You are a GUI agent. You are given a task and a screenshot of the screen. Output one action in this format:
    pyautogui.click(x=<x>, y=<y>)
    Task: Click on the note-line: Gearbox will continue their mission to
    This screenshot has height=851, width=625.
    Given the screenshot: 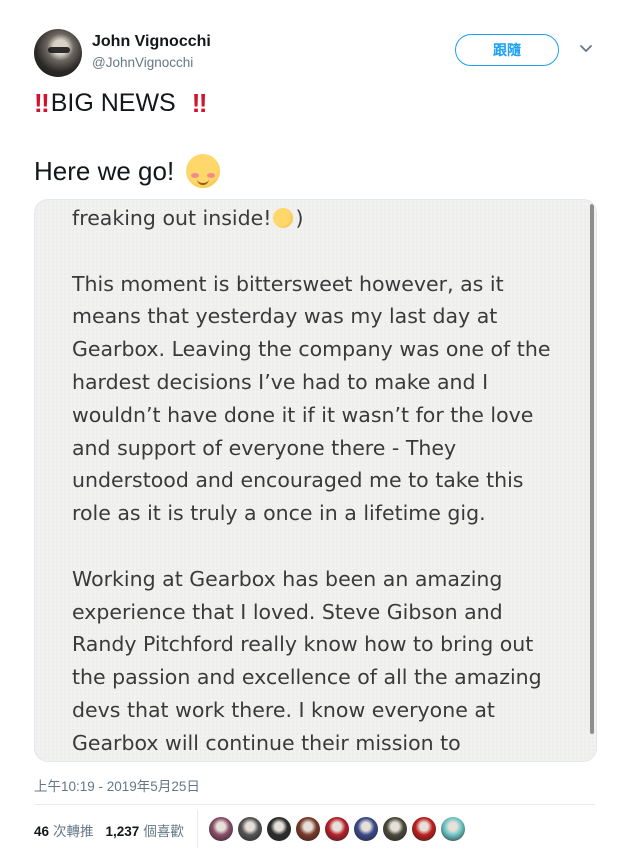 What is the action you would take?
    pyautogui.click(x=266, y=742)
    